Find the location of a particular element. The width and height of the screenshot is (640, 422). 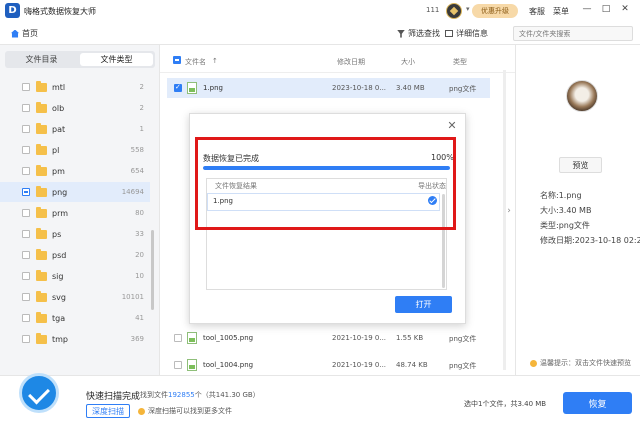

search-input is located at coordinates (569, 34).